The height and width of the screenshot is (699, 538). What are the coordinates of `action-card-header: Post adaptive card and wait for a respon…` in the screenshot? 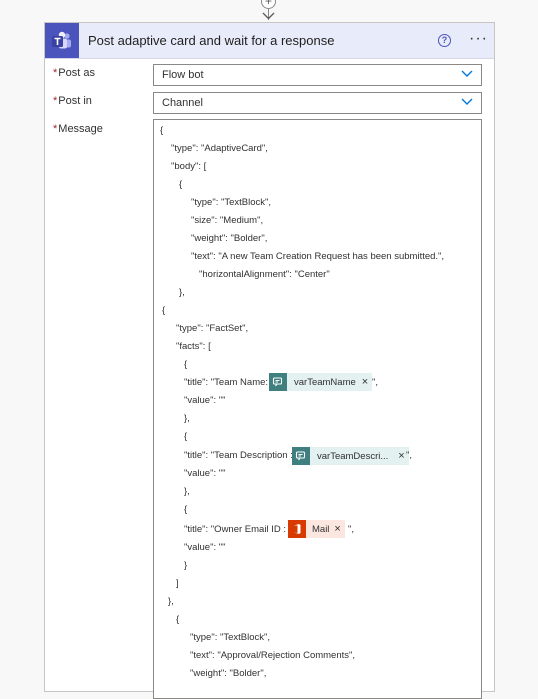 It's located at (269, 41).